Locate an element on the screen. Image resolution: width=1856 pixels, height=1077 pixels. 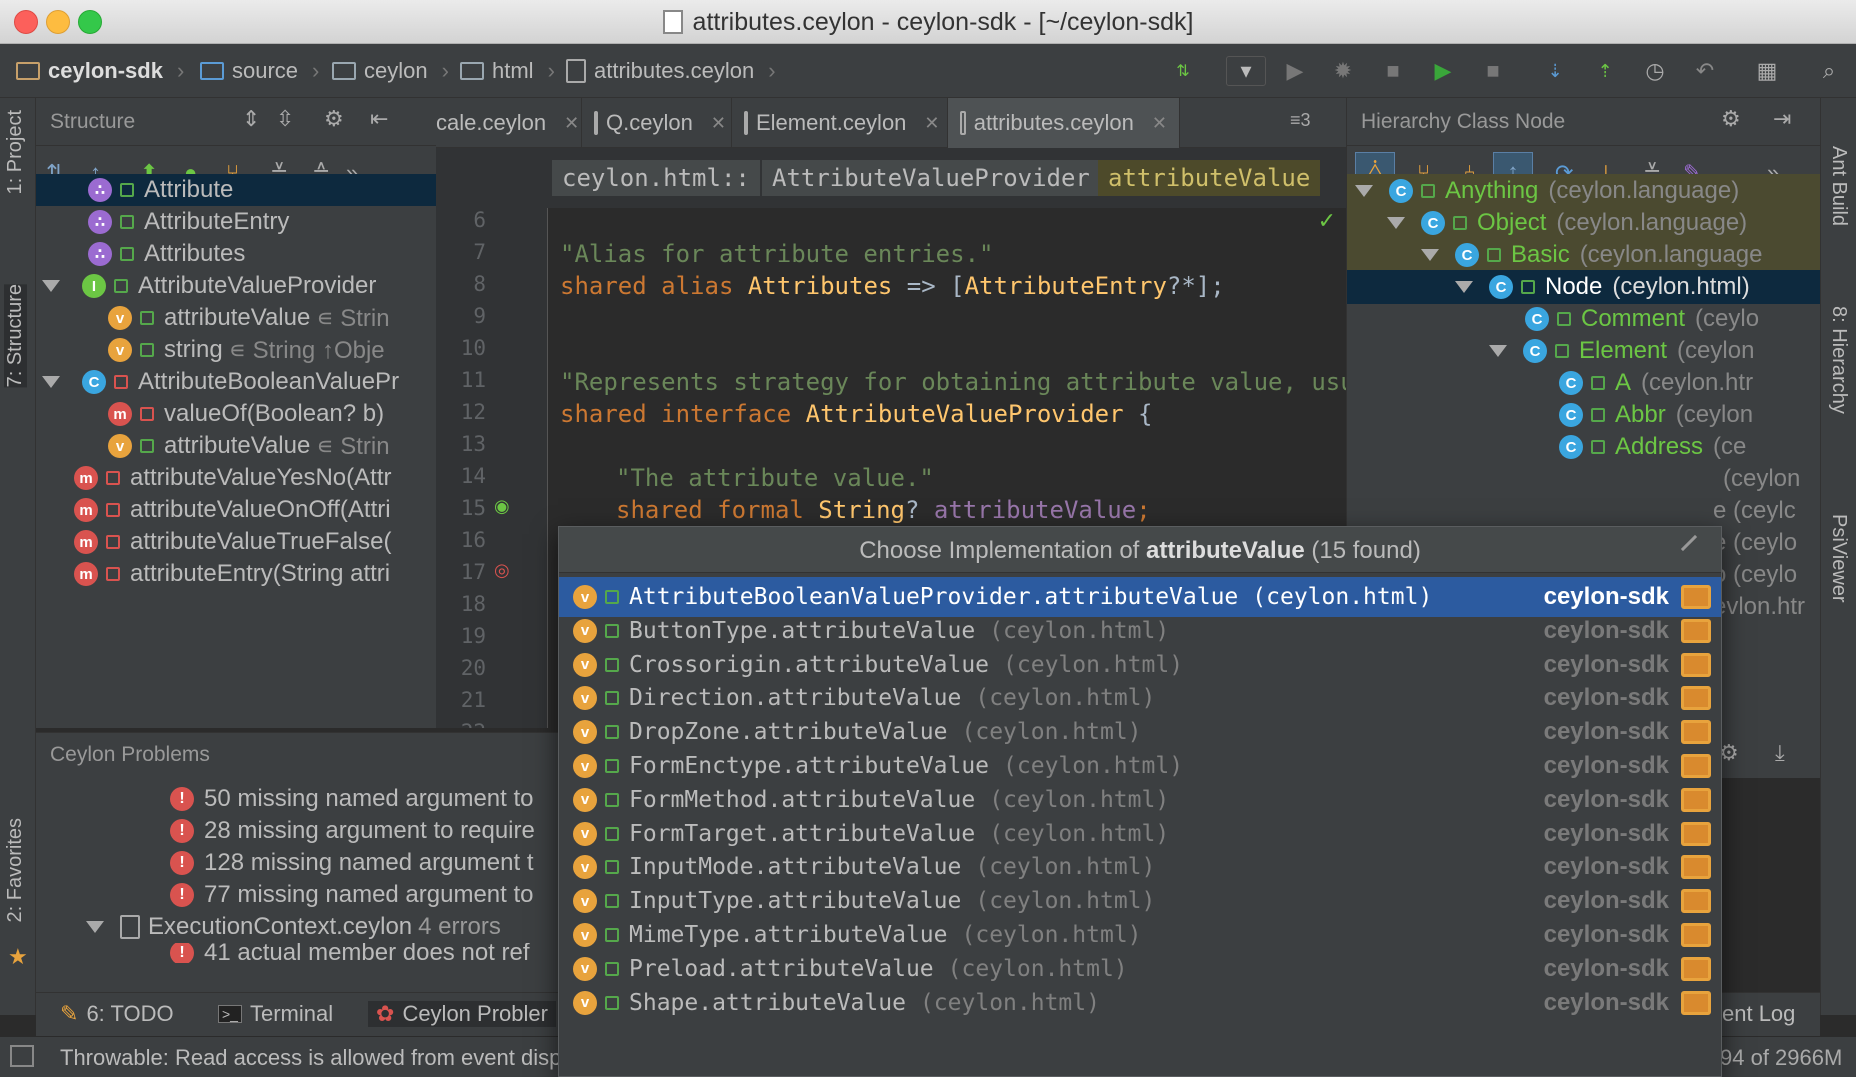
module-folder-icon is located at coordinates (1696, 867).